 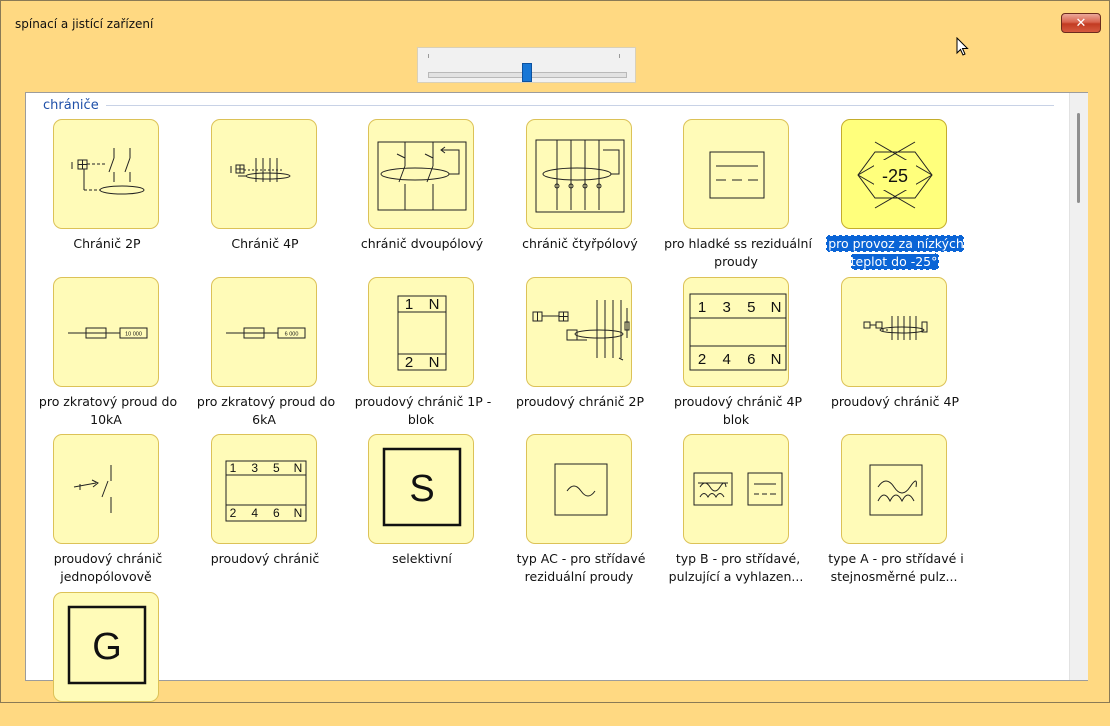 I want to click on mouse-cursor-icon, so click(x=962, y=46).